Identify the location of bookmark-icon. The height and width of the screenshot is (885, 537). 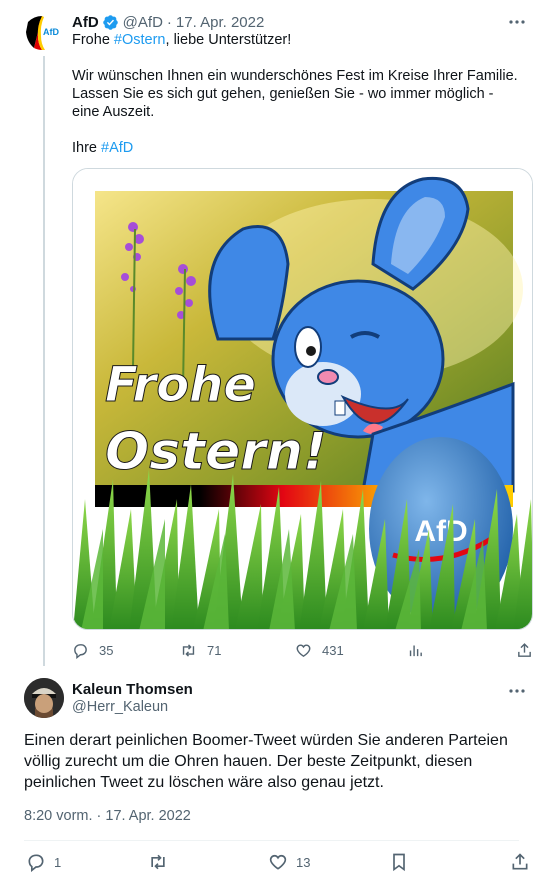
(399, 862).